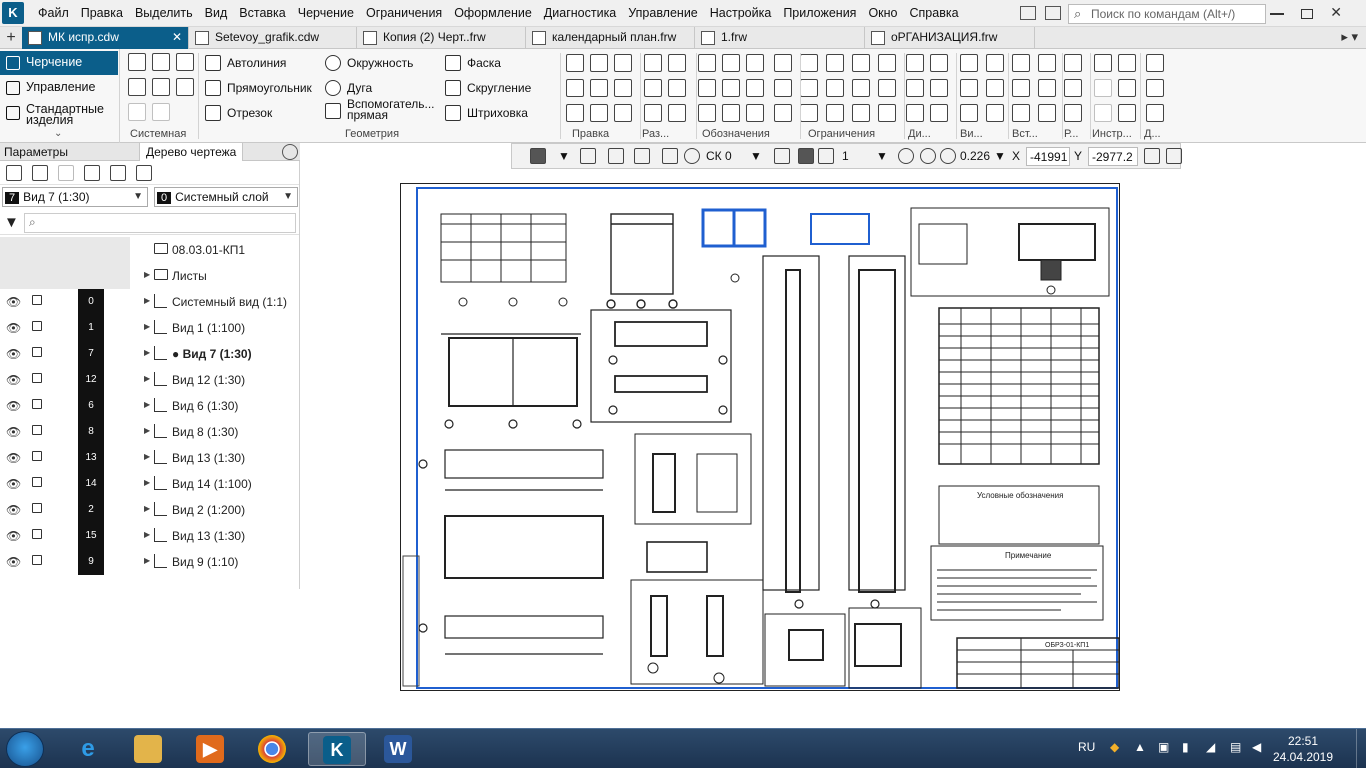 This screenshot has height=769, width=1366. I want to click on new-document-icon: +, so click(11, 38).